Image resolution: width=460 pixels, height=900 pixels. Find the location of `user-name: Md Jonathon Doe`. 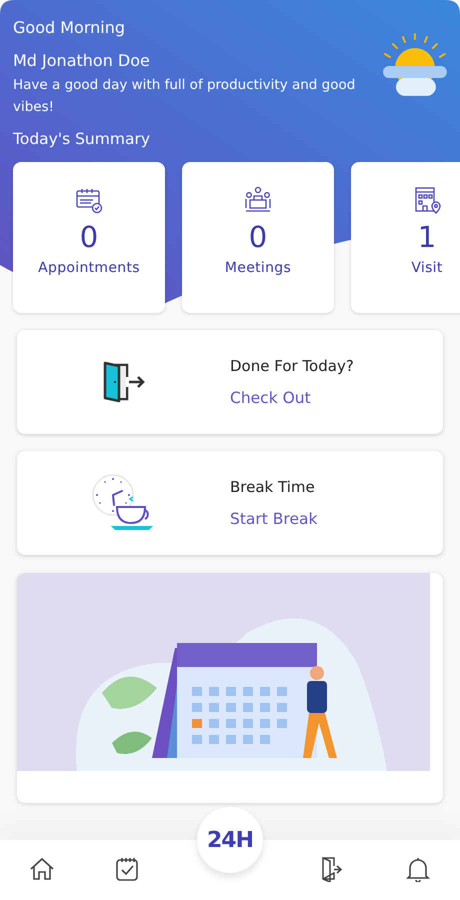

user-name: Md Jonathon Doe is located at coordinates (82, 60).